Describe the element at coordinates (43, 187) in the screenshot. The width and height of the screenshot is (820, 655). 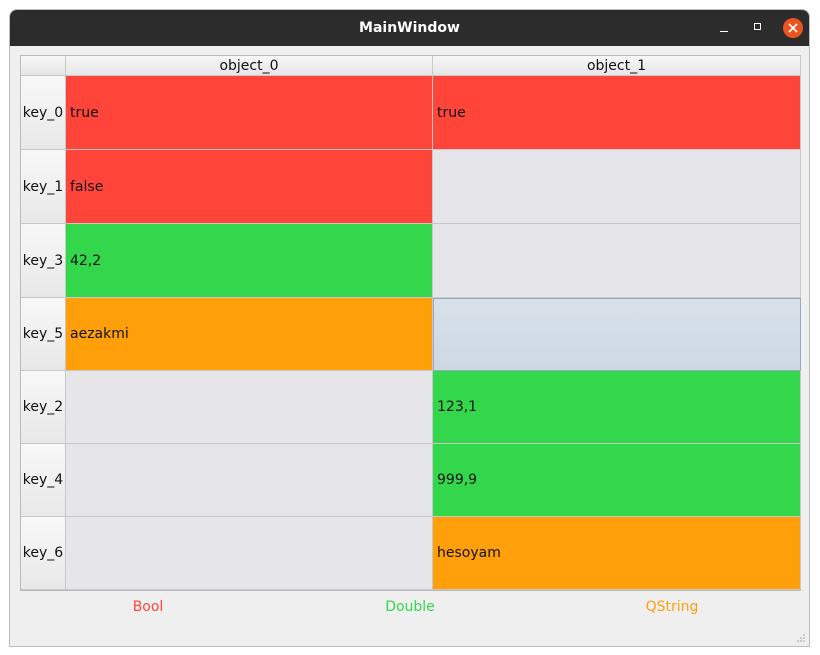
I see `row-header-key-1: key_1` at that location.